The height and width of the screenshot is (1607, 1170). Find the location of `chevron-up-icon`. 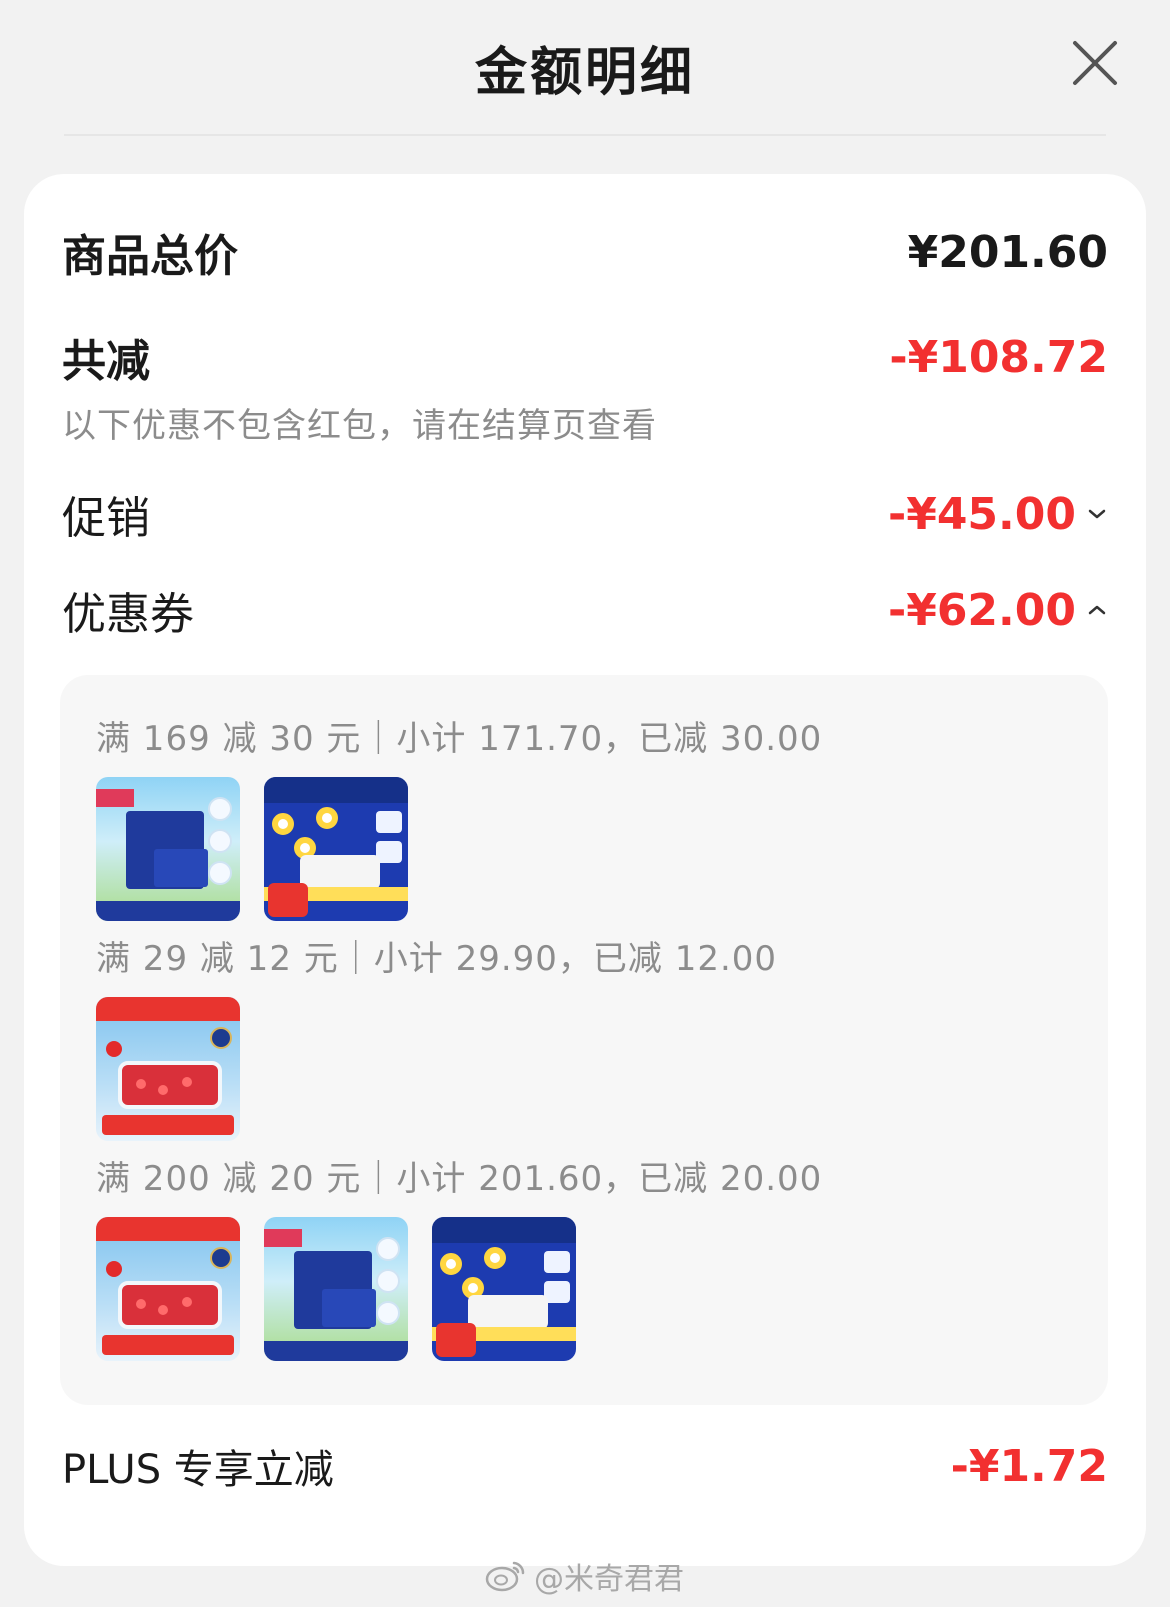

chevron-up-icon is located at coordinates (1097, 610).